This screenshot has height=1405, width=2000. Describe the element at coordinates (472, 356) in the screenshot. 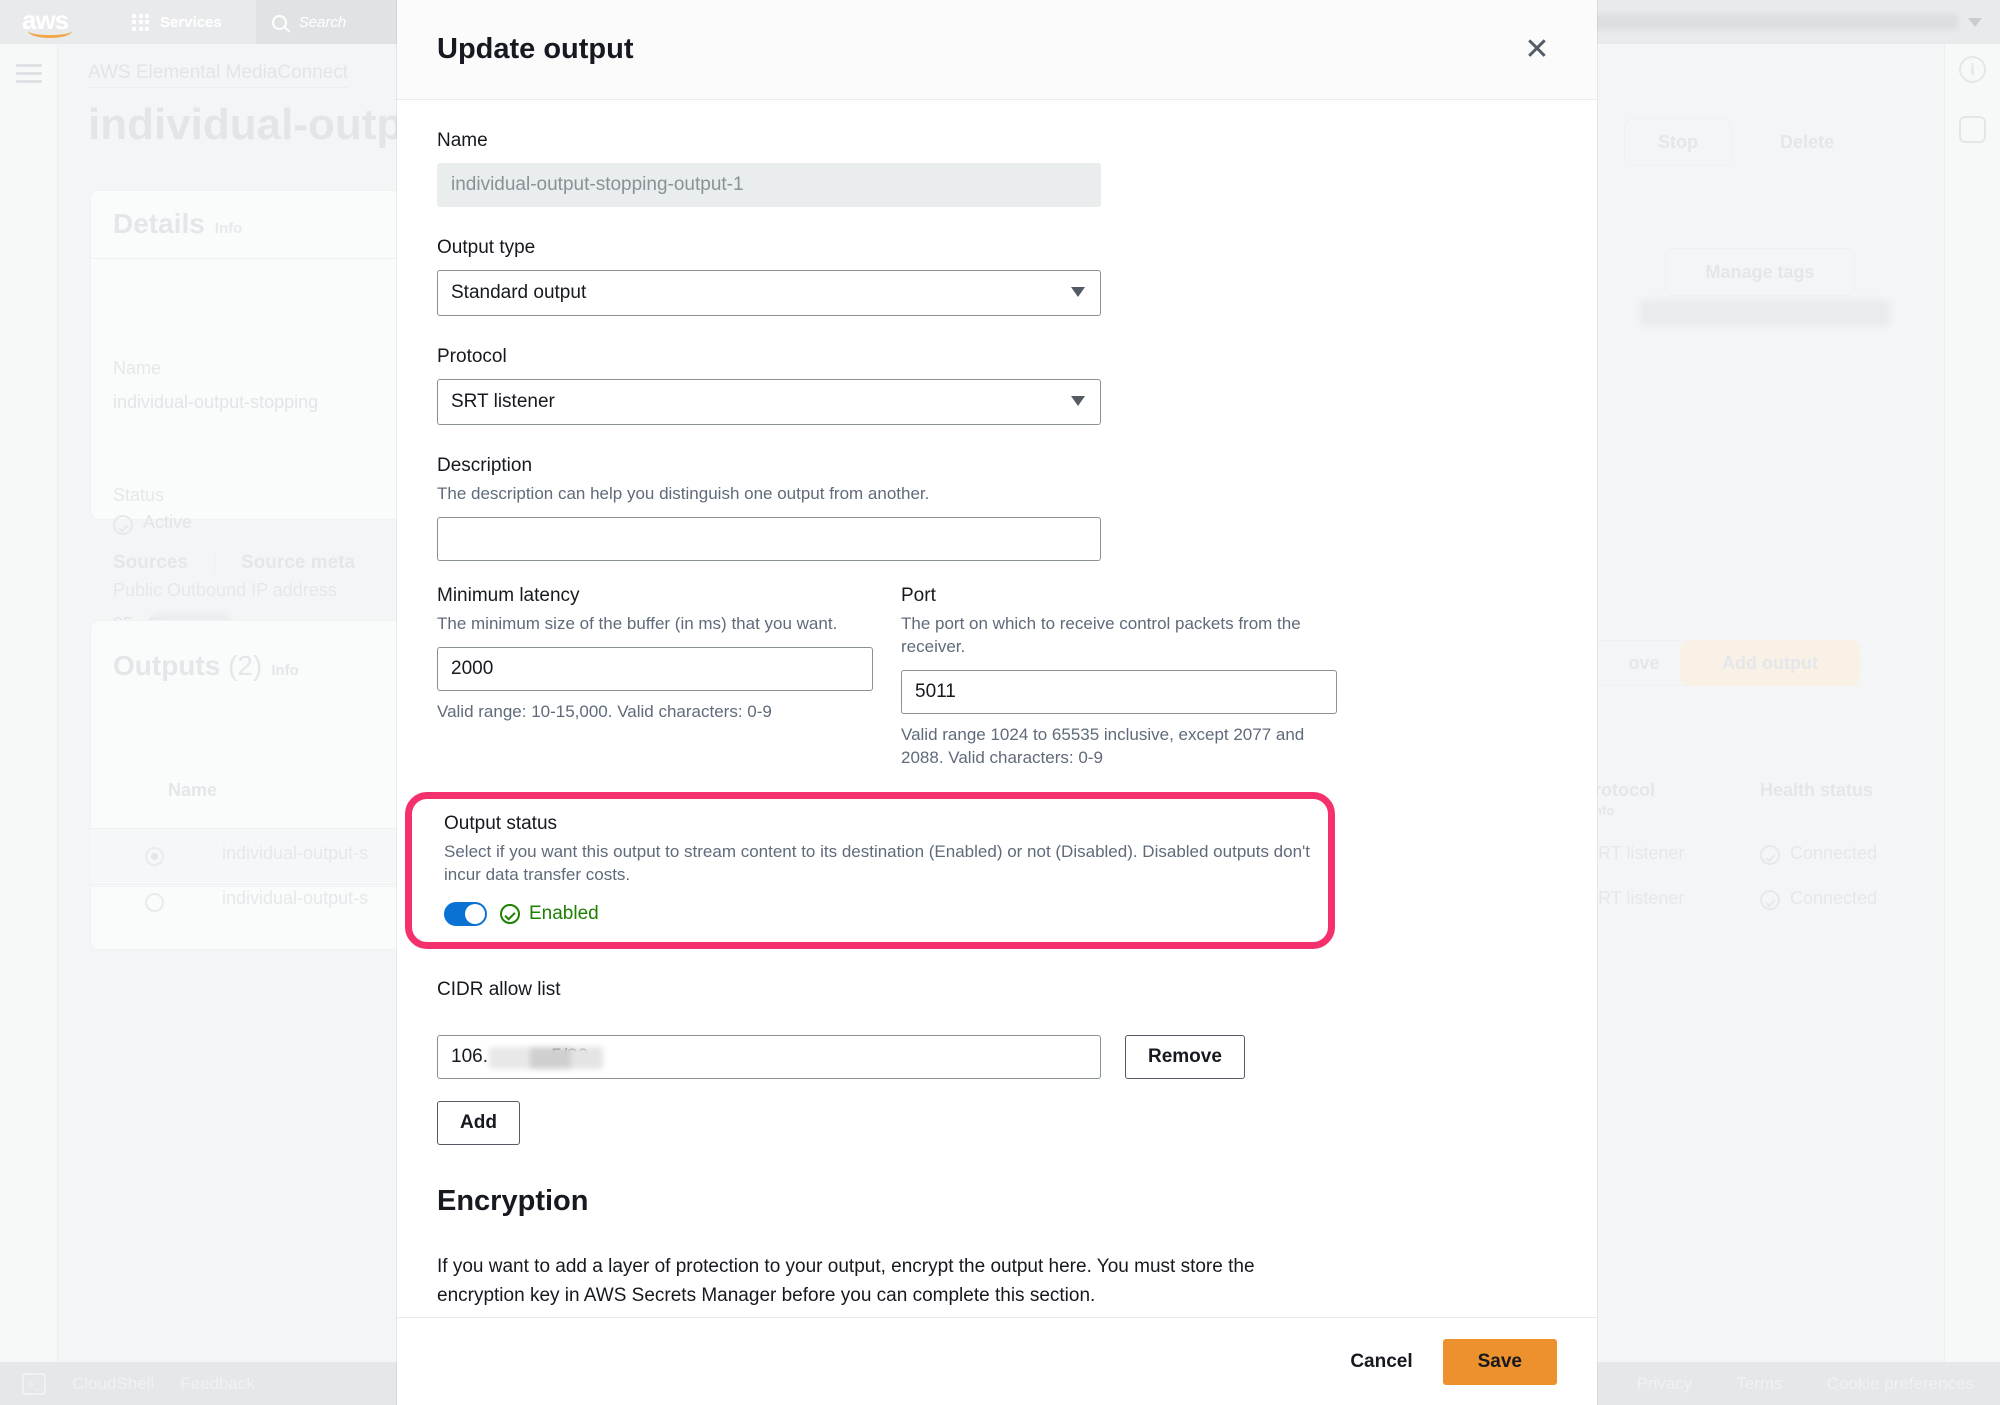

I see `protocol-label: Protocol` at that location.